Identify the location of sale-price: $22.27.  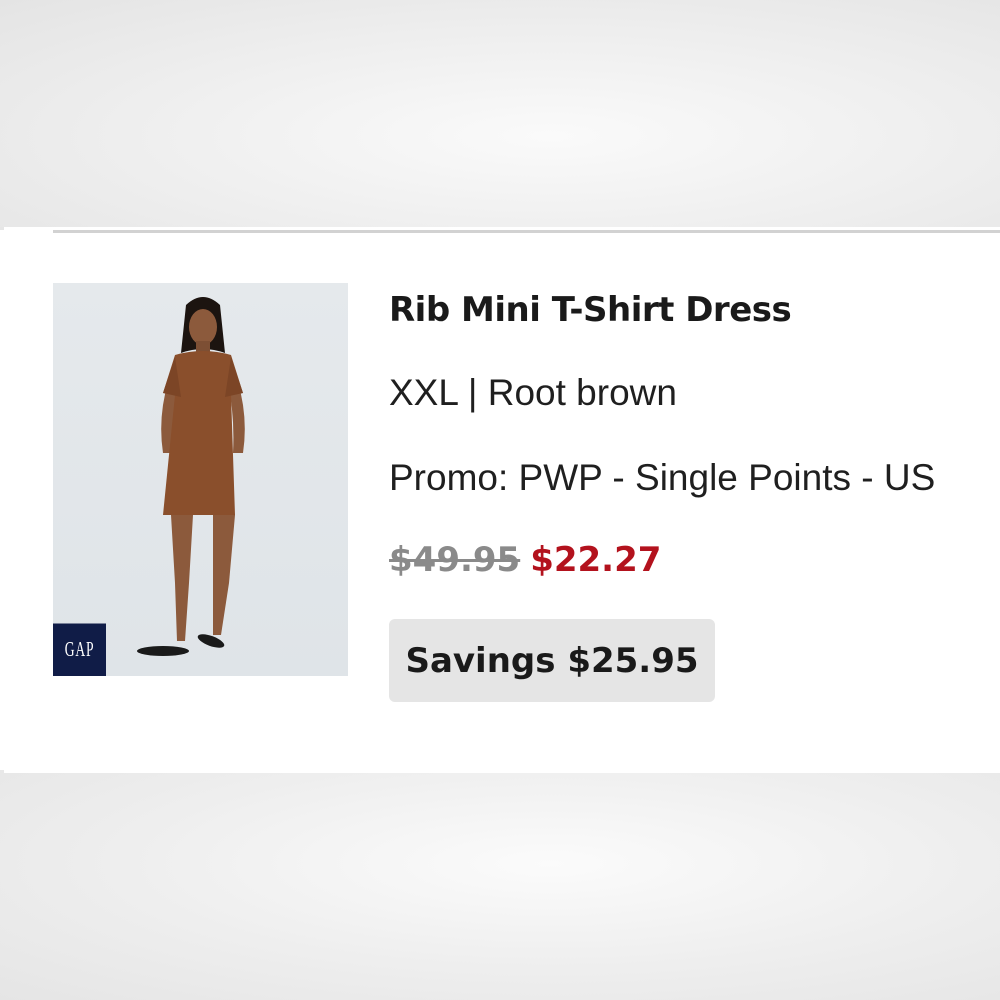
(596, 560).